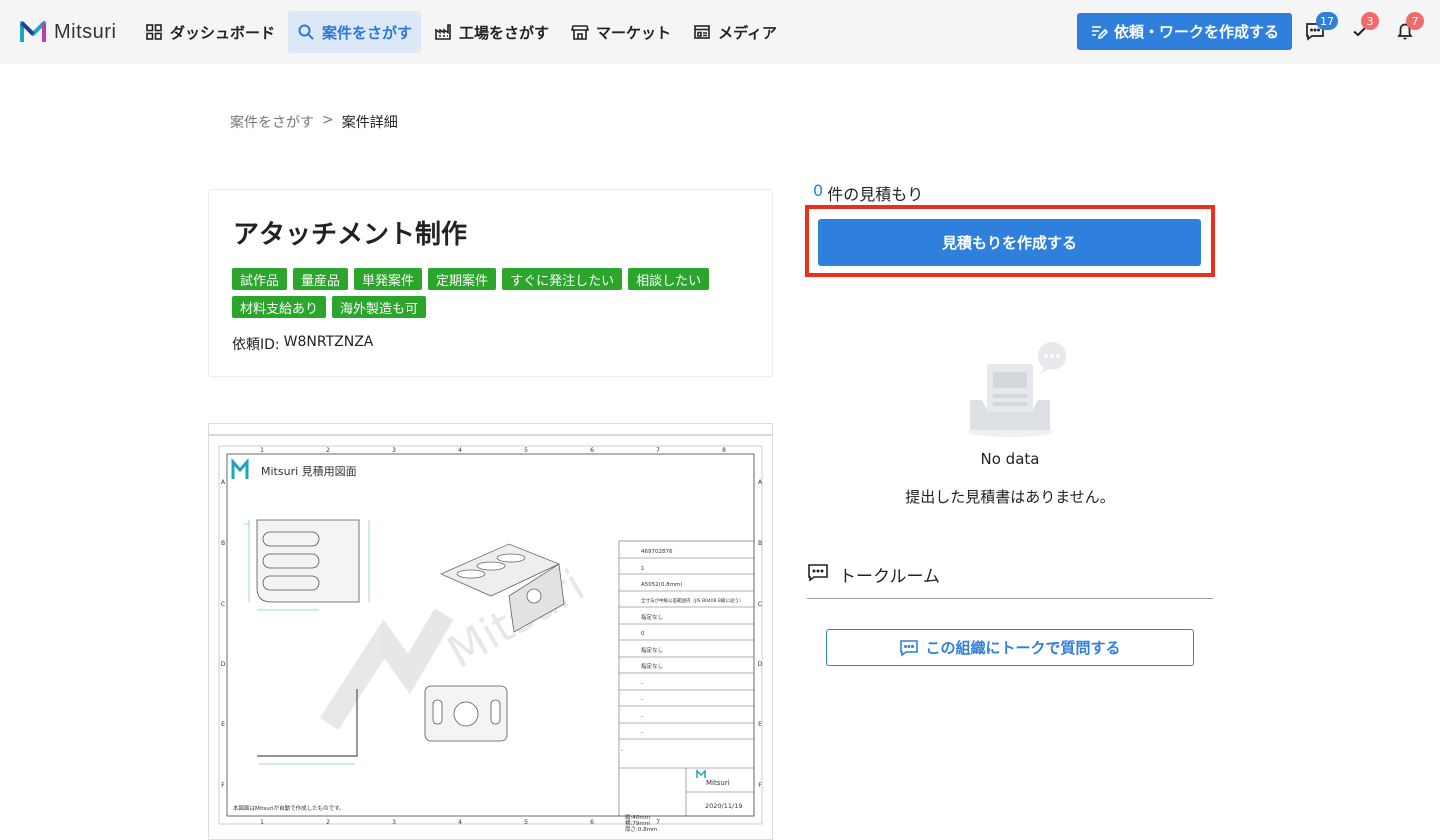  I want to click on edit-list-icon, so click(1099, 32).